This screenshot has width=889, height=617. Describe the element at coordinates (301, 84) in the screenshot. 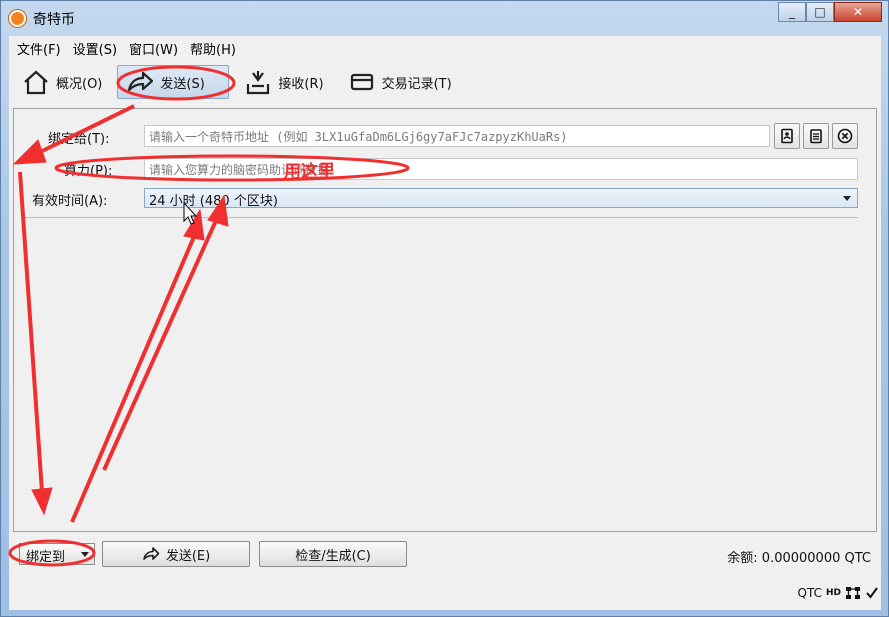

I see `tab-receive-label: 接收(R)` at that location.